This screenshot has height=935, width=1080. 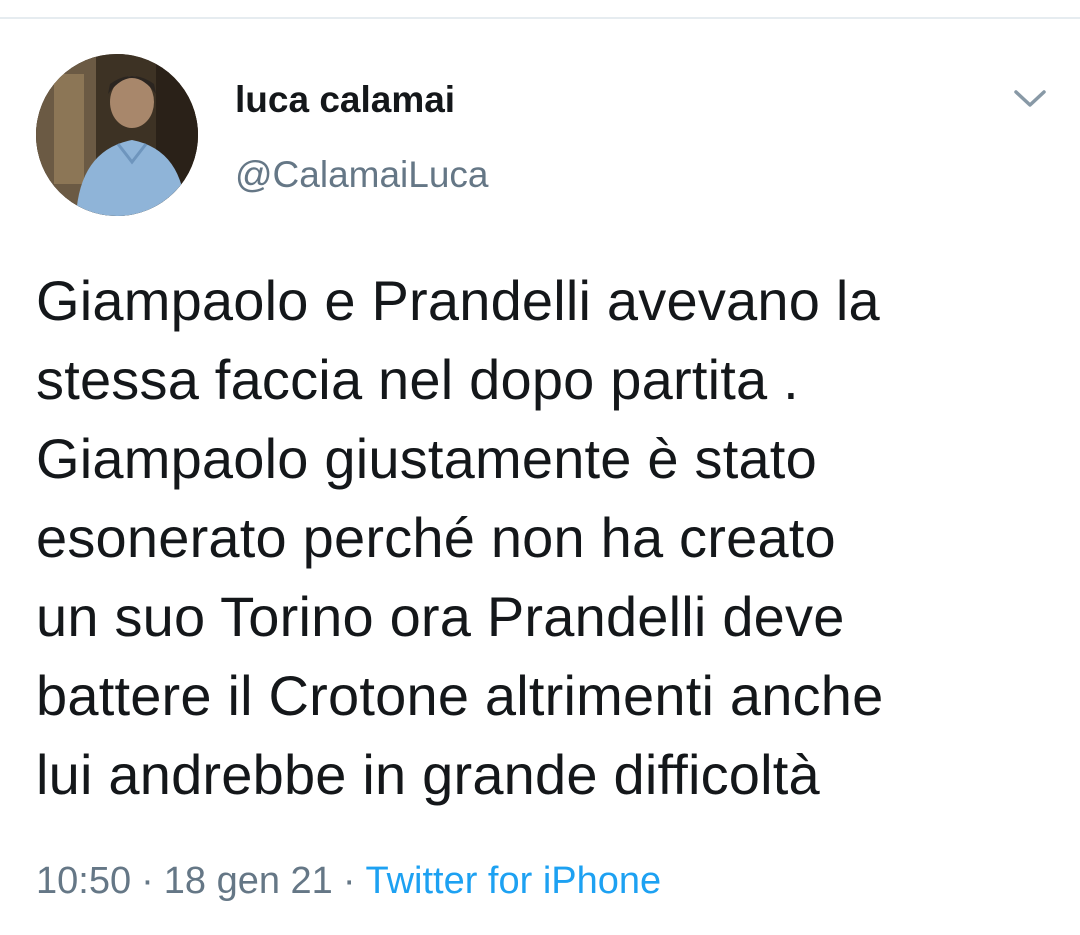 I want to click on avatar, so click(x=117, y=135).